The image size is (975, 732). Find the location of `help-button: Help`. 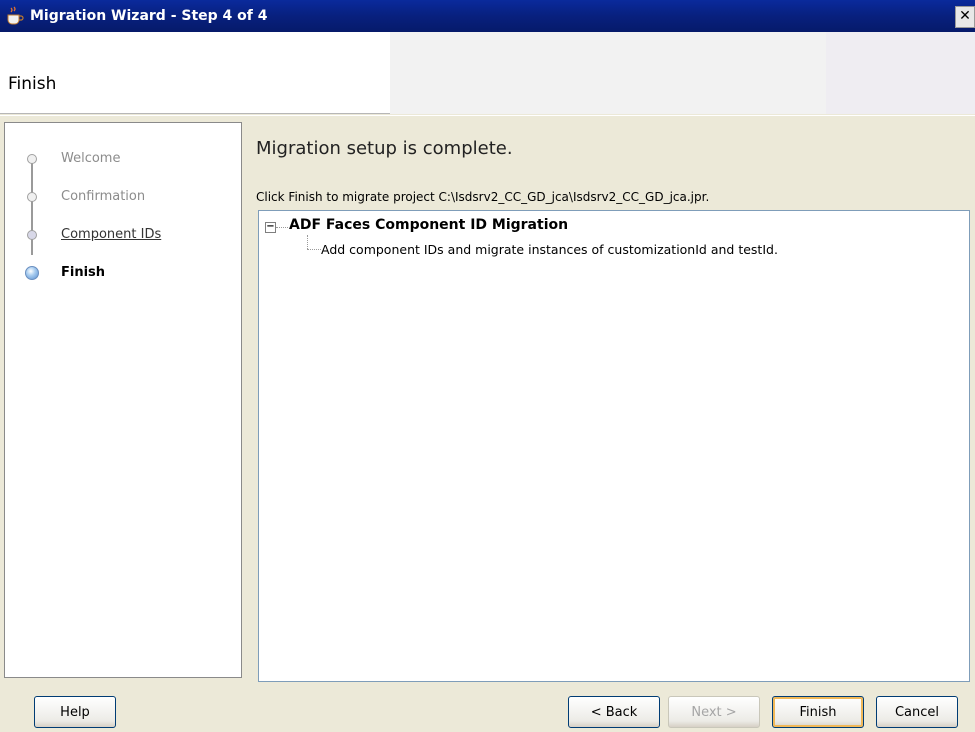

help-button: Help is located at coordinates (75, 712).